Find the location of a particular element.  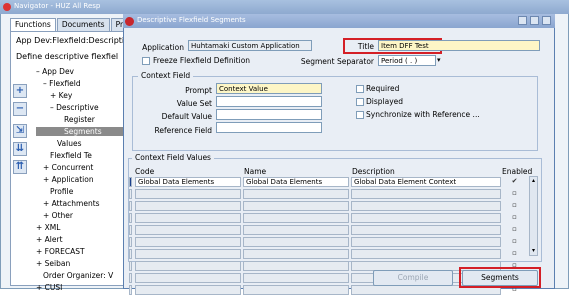

displayed-checkbox is located at coordinates (360, 102).